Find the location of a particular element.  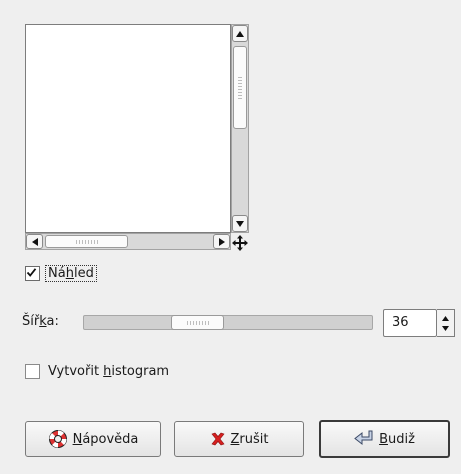

spin-up-icon is located at coordinates (445, 318).